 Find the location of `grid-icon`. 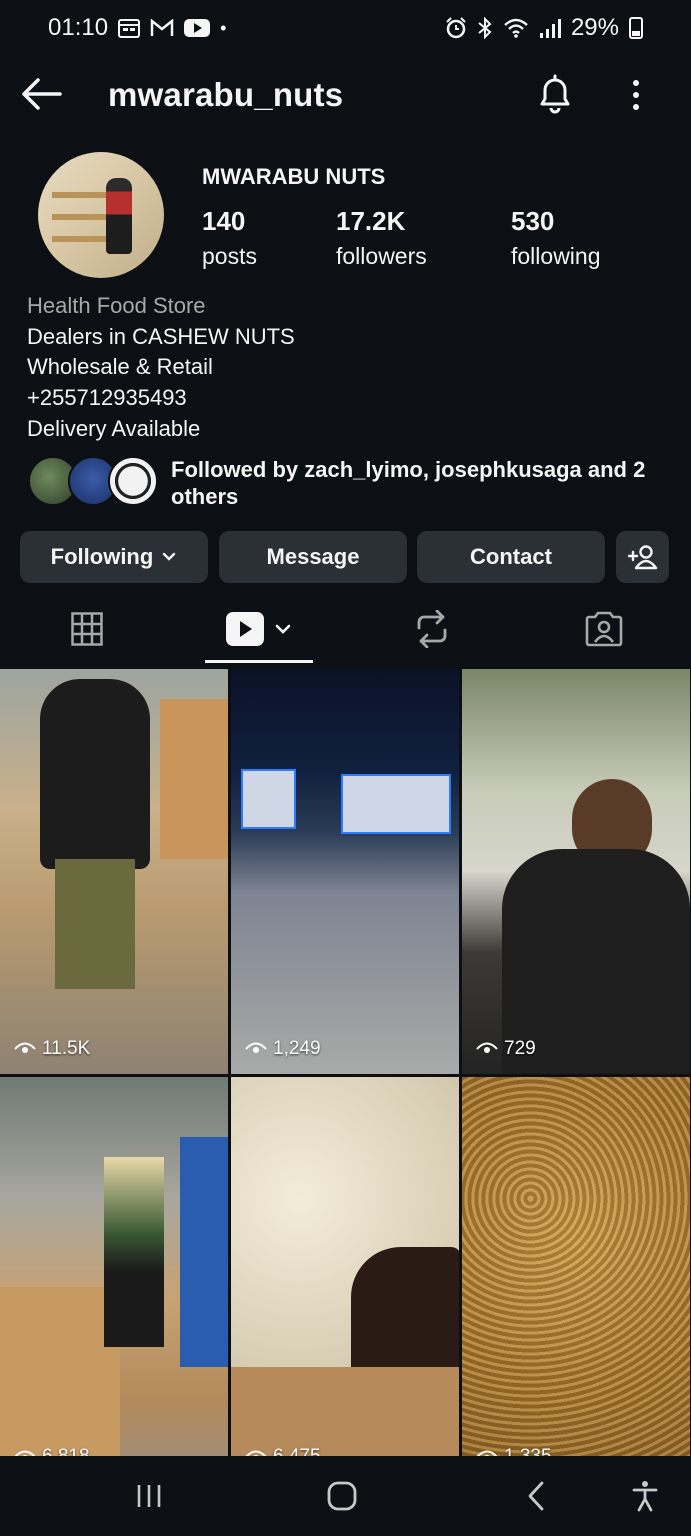

grid-icon is located at coordinates (87, 629).